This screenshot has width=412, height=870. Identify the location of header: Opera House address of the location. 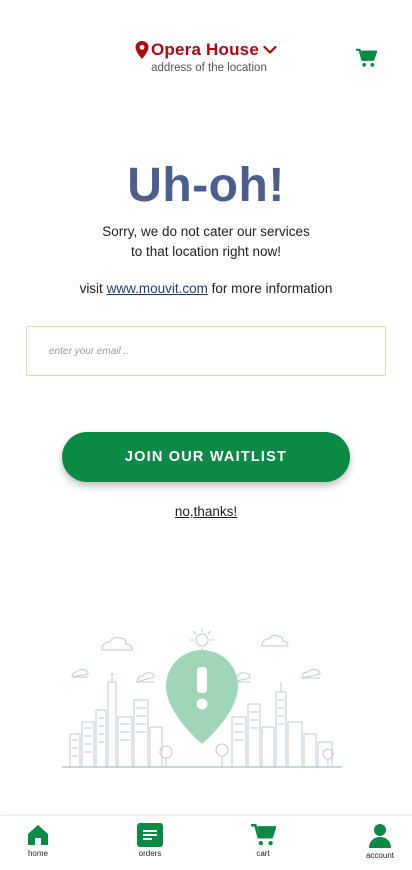
(206, 45).